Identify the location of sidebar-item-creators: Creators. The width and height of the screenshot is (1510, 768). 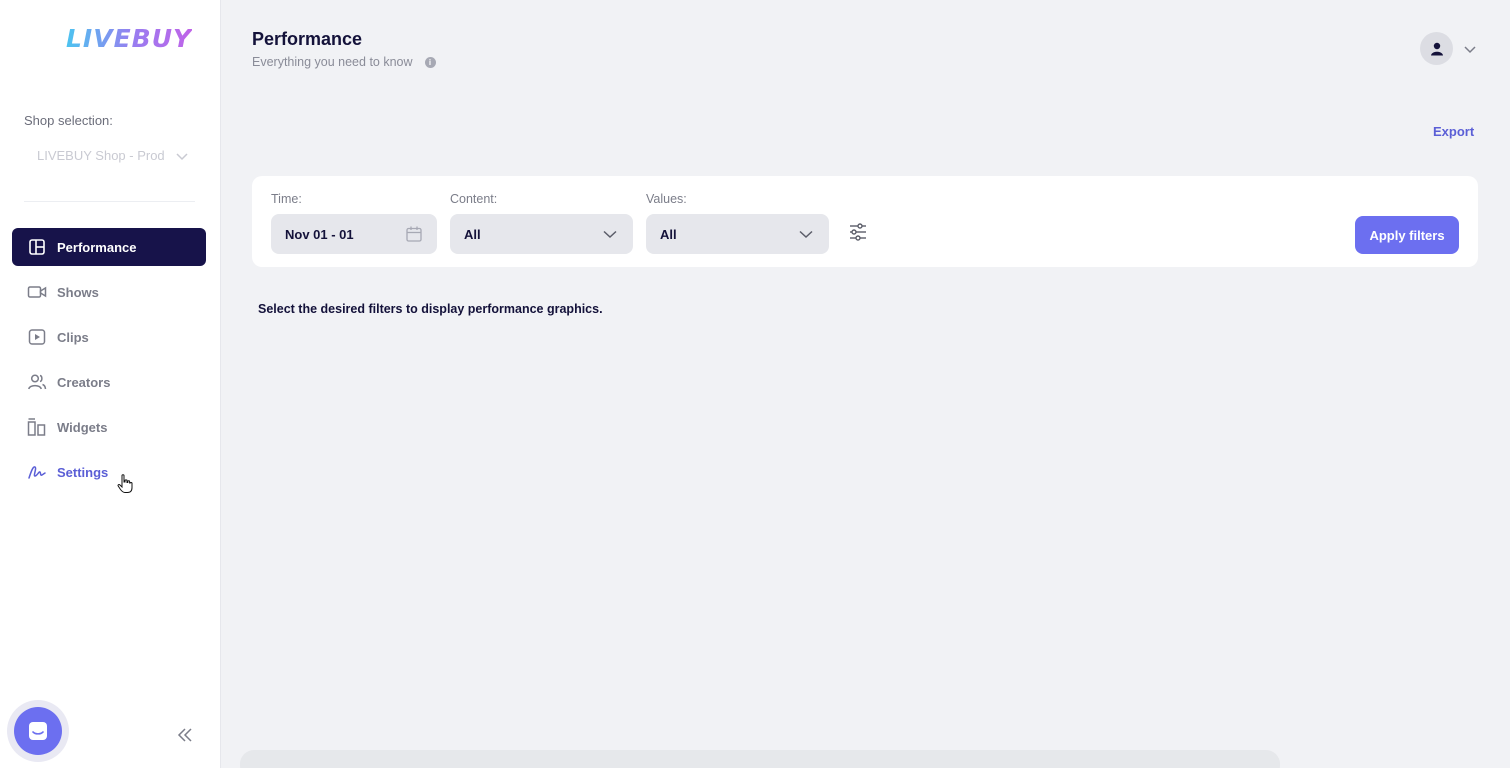
(109, 382).